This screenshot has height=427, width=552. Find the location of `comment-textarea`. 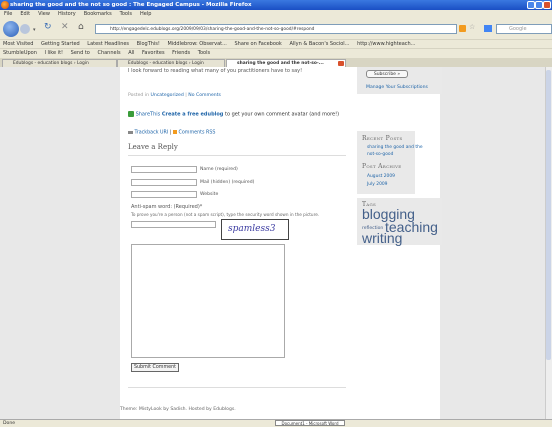

comment-textarea is located at coordinates (208, 301).